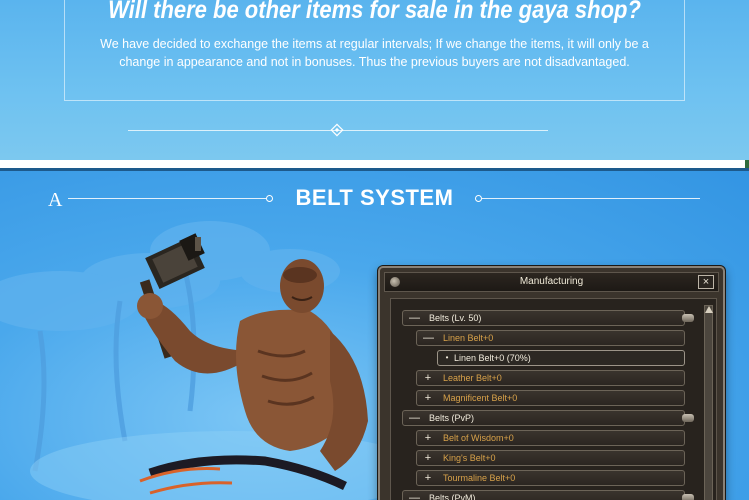  What do you see at coordinates (548, 318) in the screenshot?
I see `category-row: — Belts (Lv. 50)` at bounding box center [548, 318].